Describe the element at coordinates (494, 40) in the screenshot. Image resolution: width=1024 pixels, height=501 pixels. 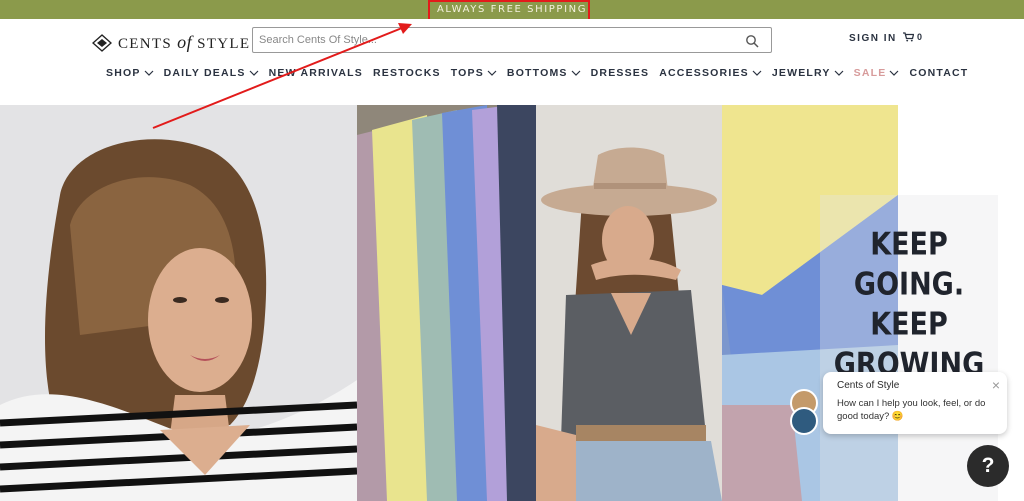
I see `search-input` at that location.